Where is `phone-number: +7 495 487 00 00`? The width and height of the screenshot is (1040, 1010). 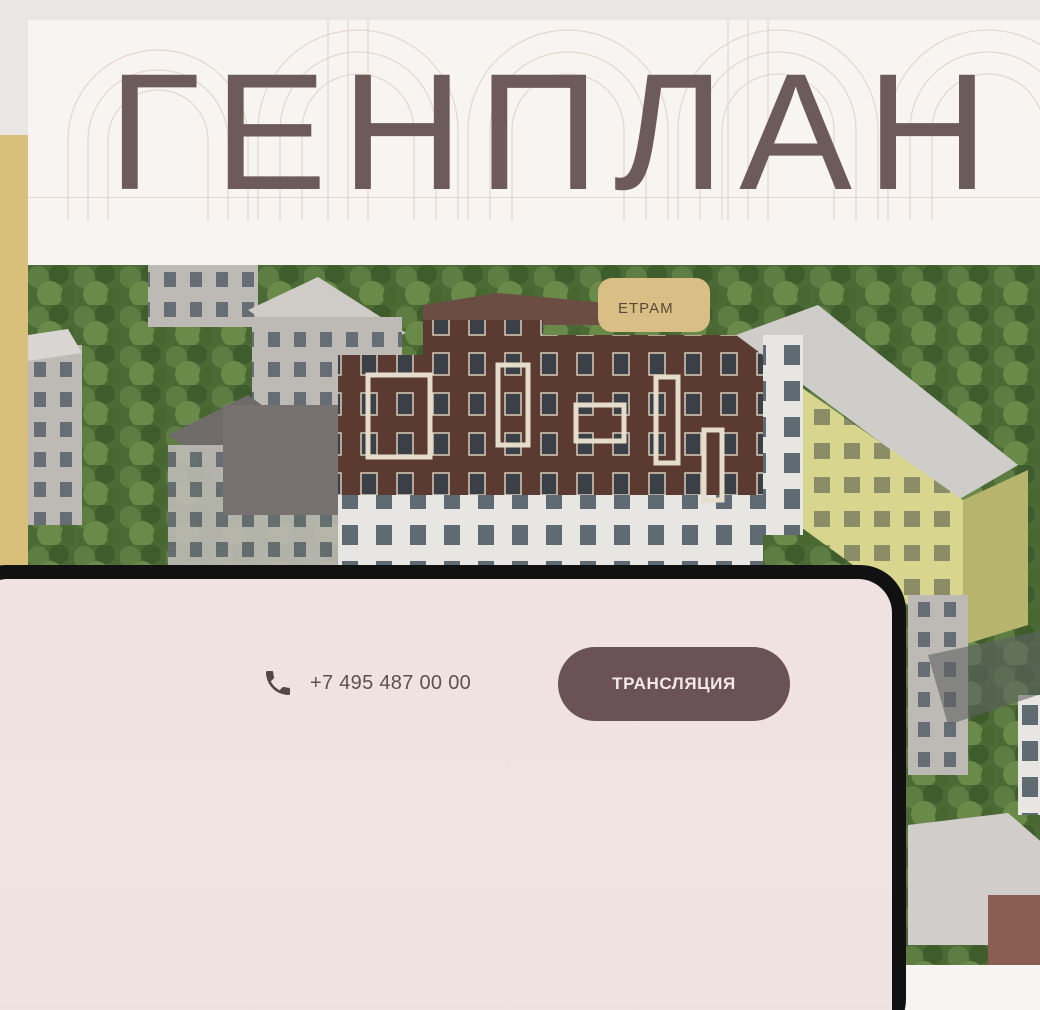
phone-number: +7 495 487 00 00 is located at coordinates (390, 683).